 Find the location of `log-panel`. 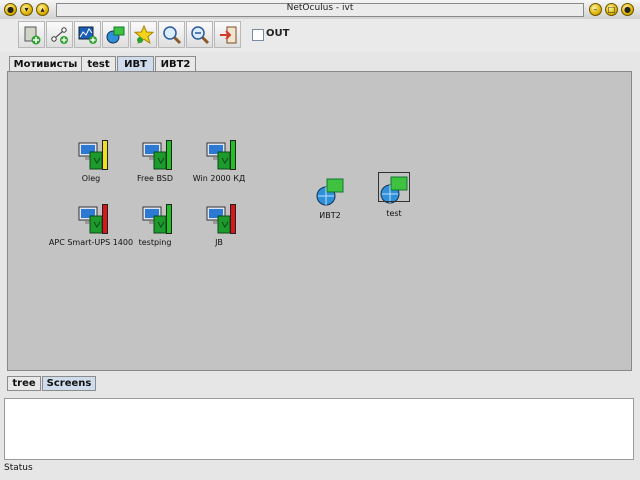

log-panel is located at coordinates (319, 429).